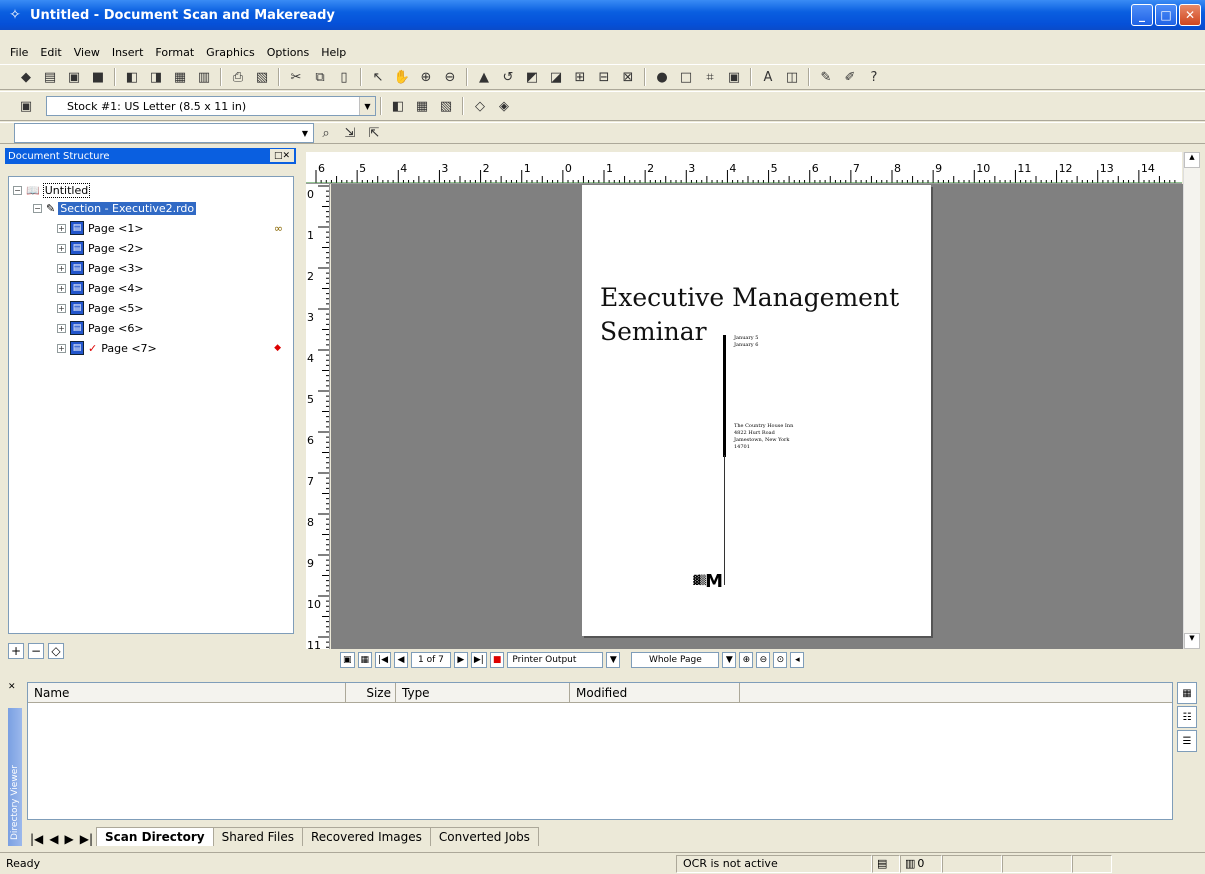 The width and height of the screenshot is (1205, 874). I want to click on tab-first-icon: |◀, so click(36, 839).